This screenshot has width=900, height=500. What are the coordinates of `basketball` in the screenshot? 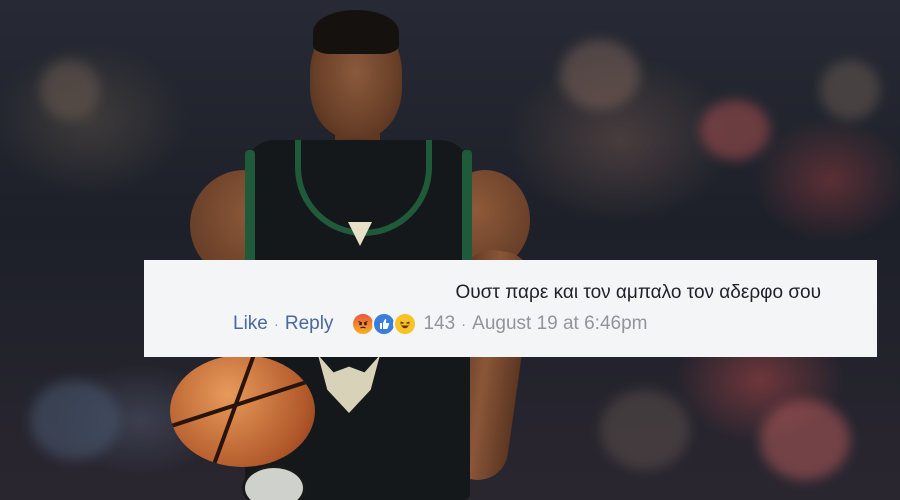 It's located at (242, 411).